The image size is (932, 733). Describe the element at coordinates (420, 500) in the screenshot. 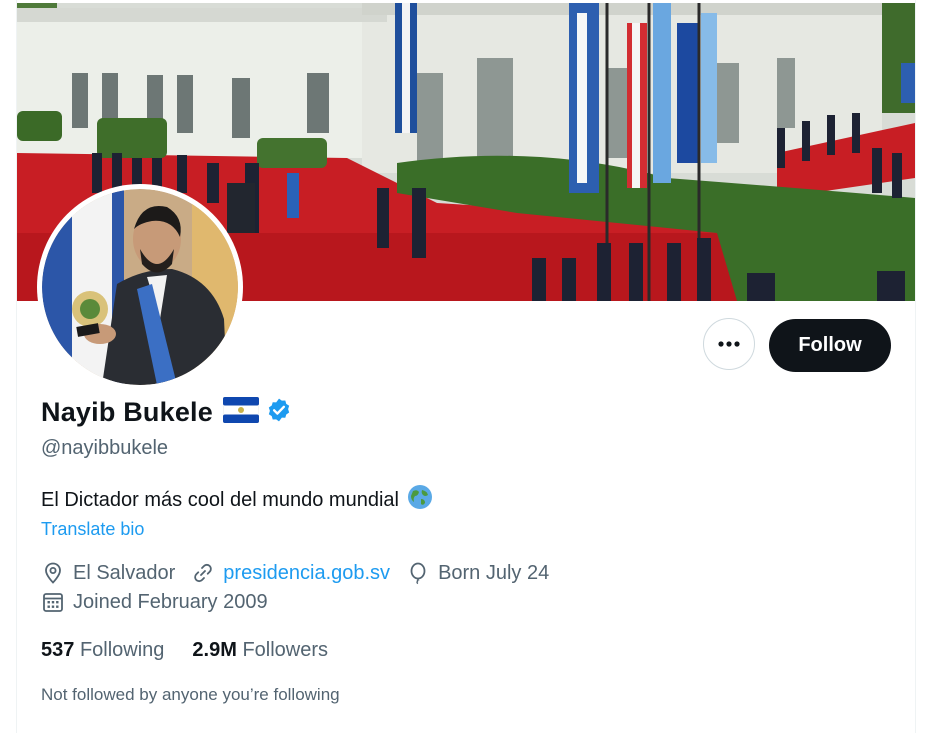

I see `globe-emoji` at that location.